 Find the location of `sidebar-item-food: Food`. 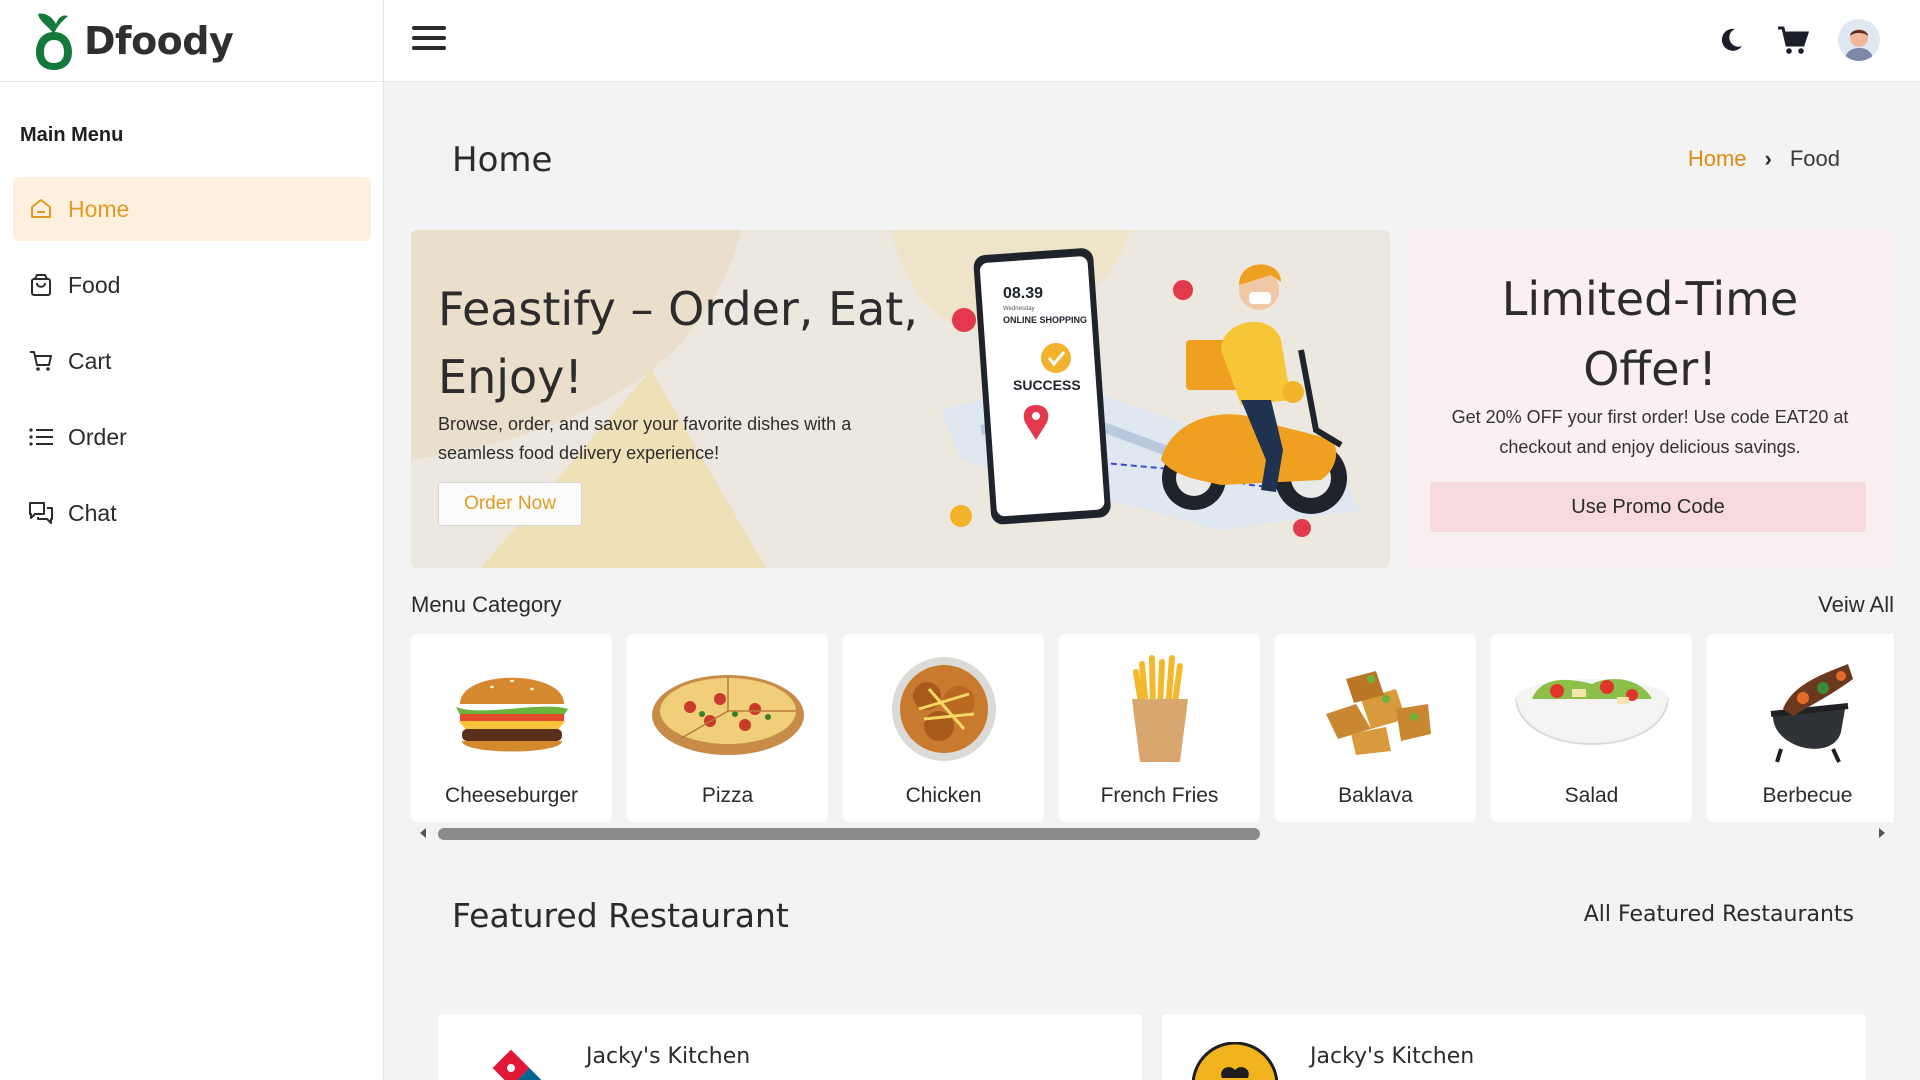

sidebar-item-food: Food is located at coordinates (192, 285).